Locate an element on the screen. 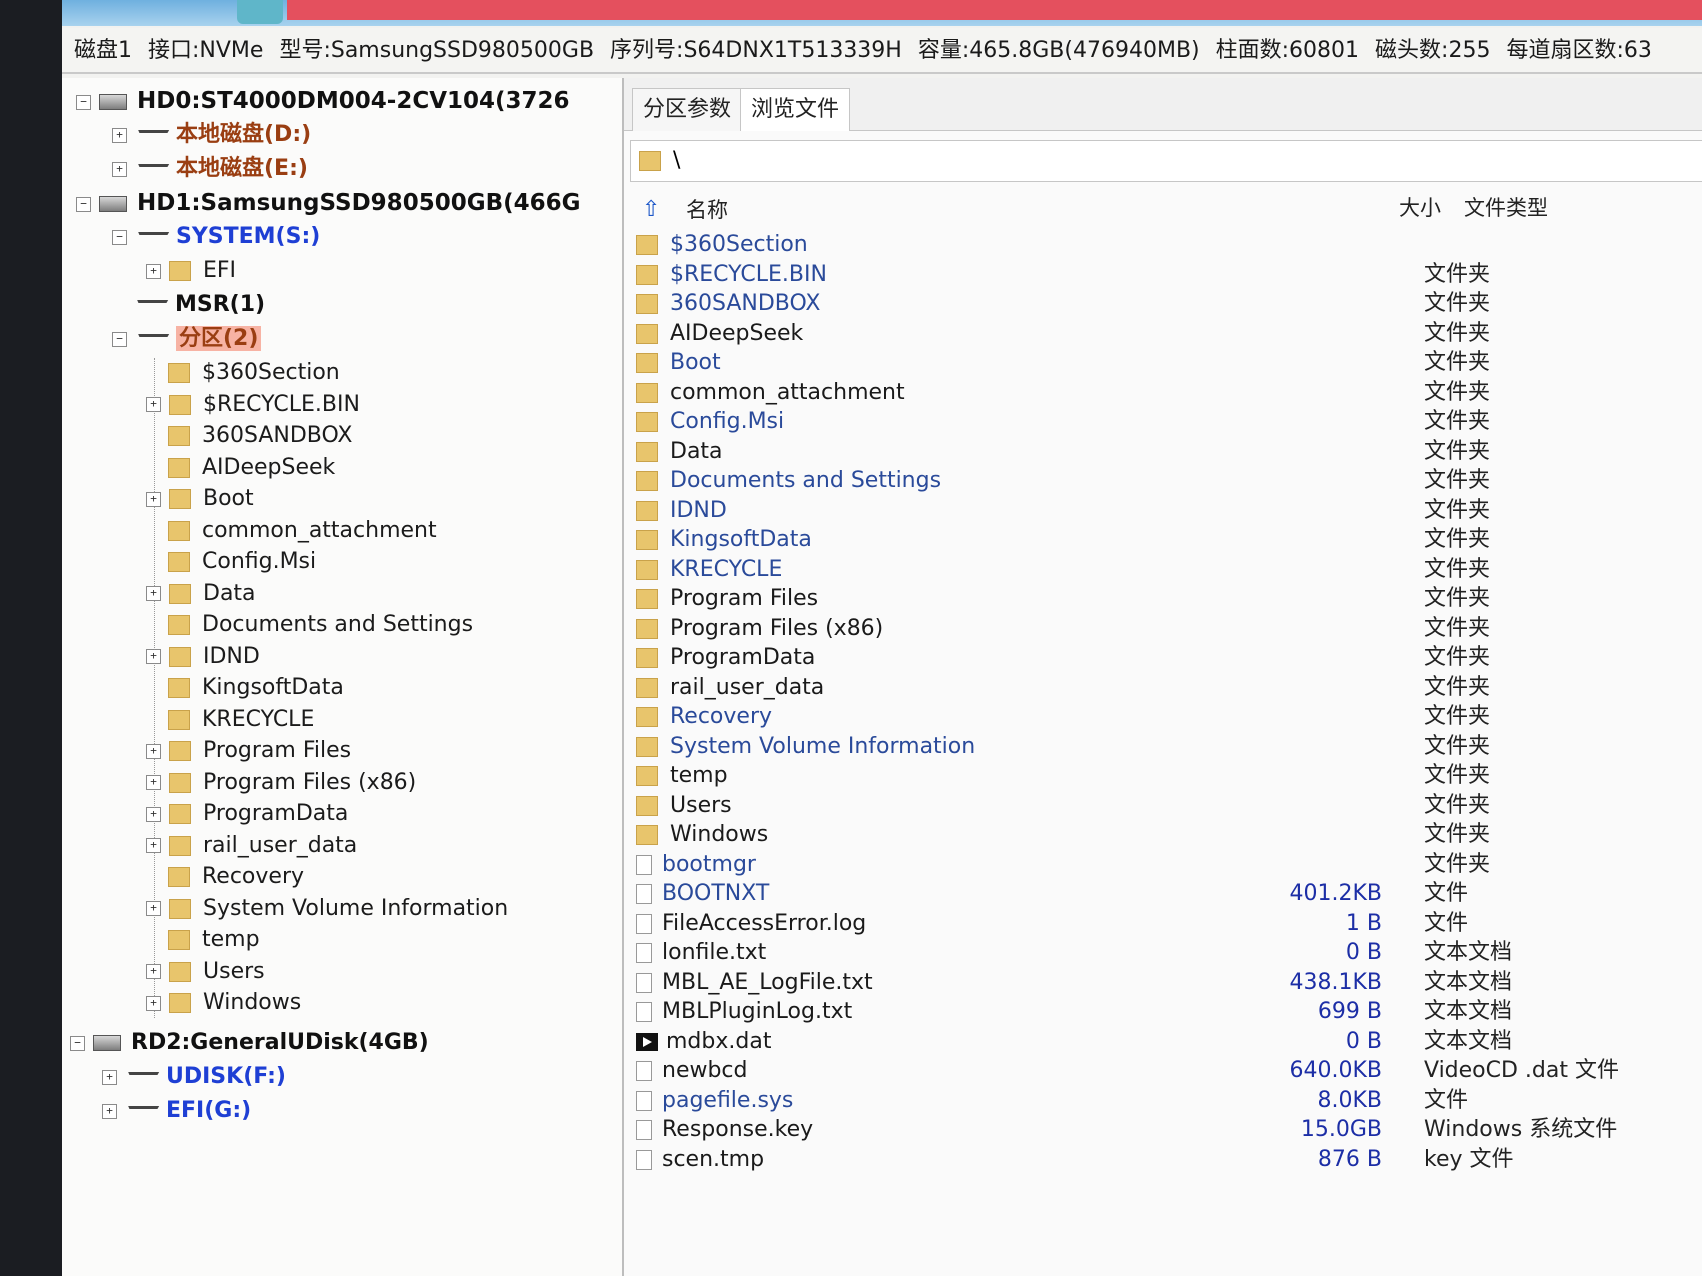  tree-node-e: + 本地磁盘(E:) is located at coordinates (210, 169).